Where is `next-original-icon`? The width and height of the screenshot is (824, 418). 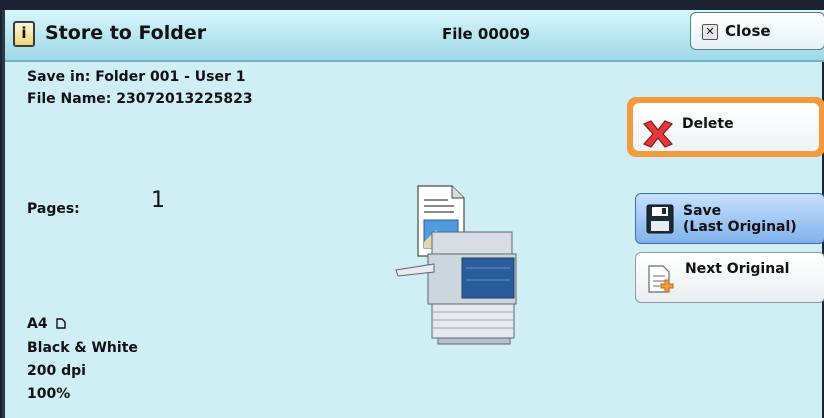 next-original-icon is located at coordinates (661, 279).